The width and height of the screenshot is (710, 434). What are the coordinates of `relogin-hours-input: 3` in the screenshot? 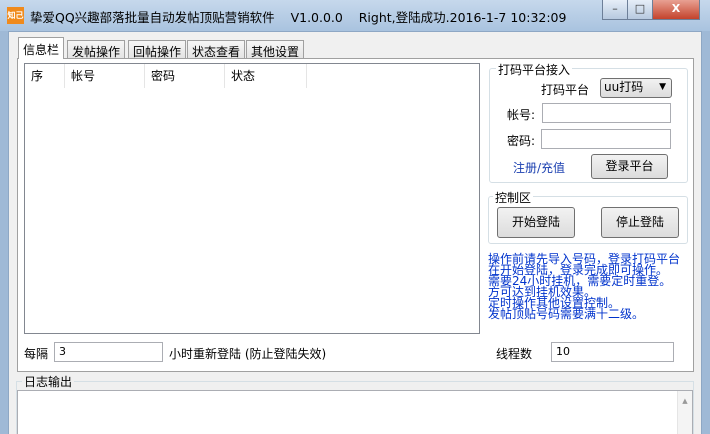 It's located at (108, 352).